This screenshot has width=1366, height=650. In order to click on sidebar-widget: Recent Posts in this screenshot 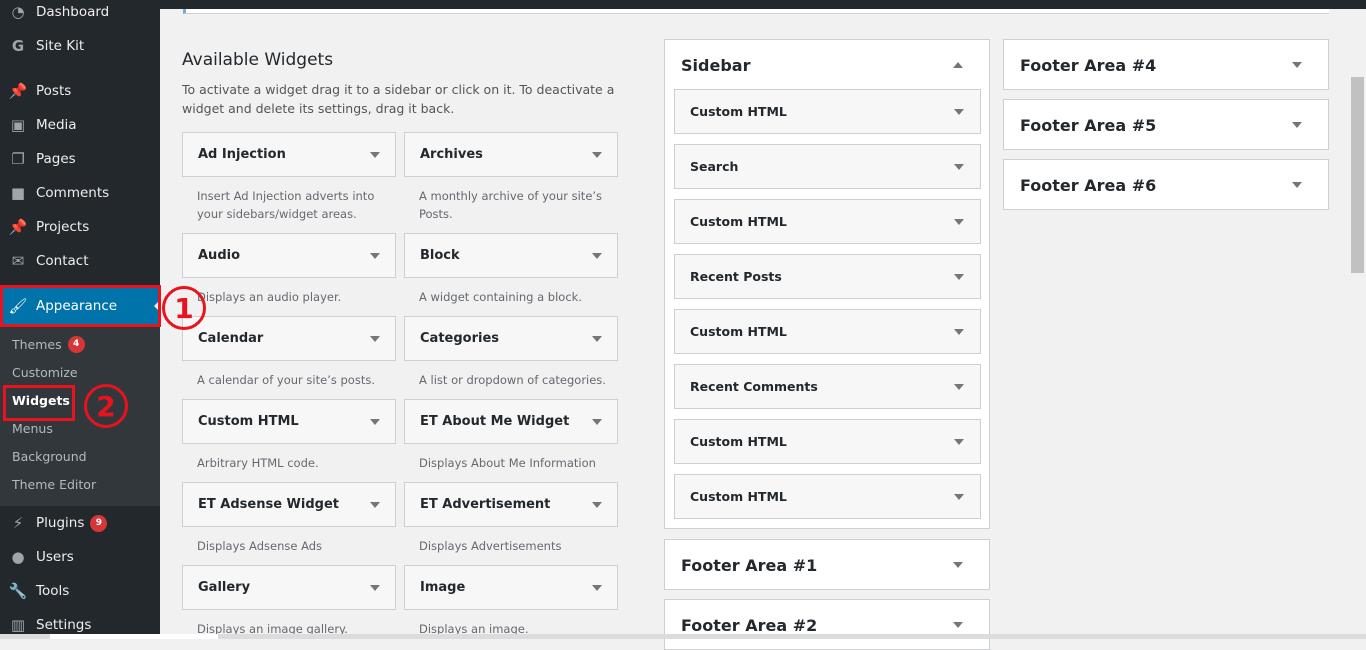, I will do `click(827, 276)`.